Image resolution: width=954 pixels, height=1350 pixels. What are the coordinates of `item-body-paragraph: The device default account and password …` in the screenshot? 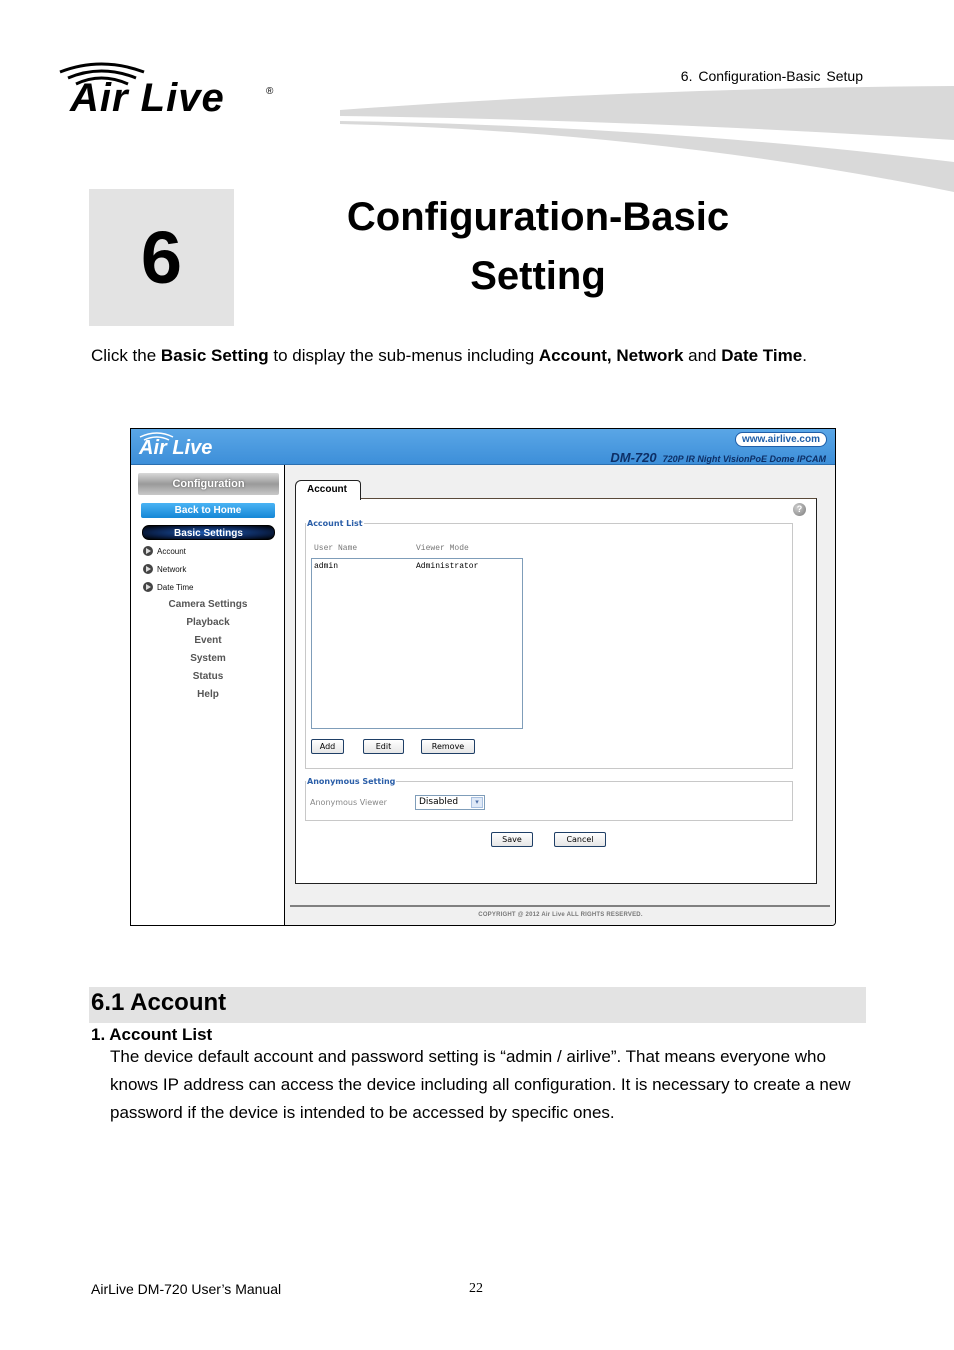 It's located at (480, 1084).